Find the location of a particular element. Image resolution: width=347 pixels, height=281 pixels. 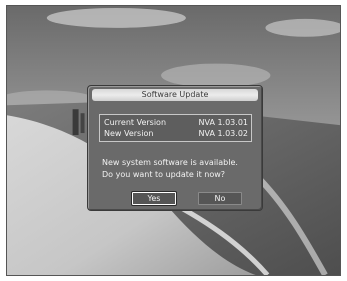

dialog-title: Software Update is located at coordinates (175, 95).